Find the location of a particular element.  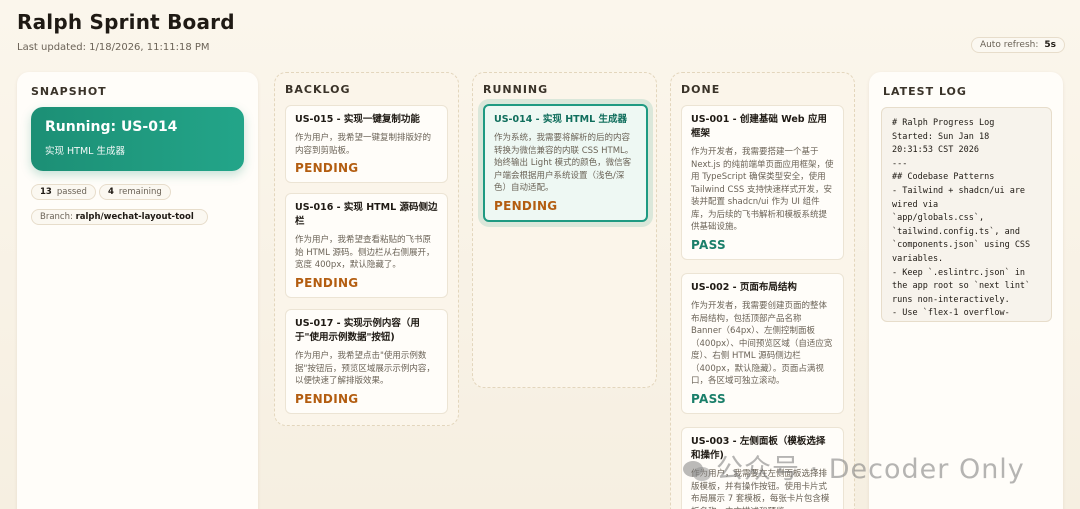

card-title: US-017 - 实现示例内容（用于"使用示例数据"按钮) is located at coordinates (357, 330).